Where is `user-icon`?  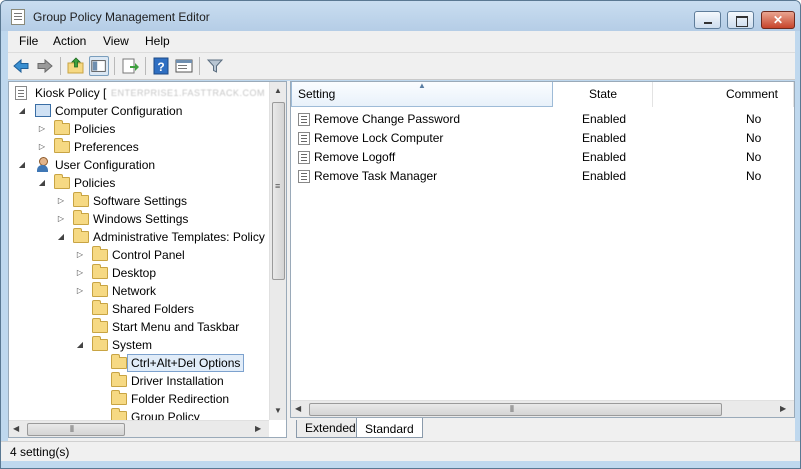 user-icon is located at coordinates (43, 165).